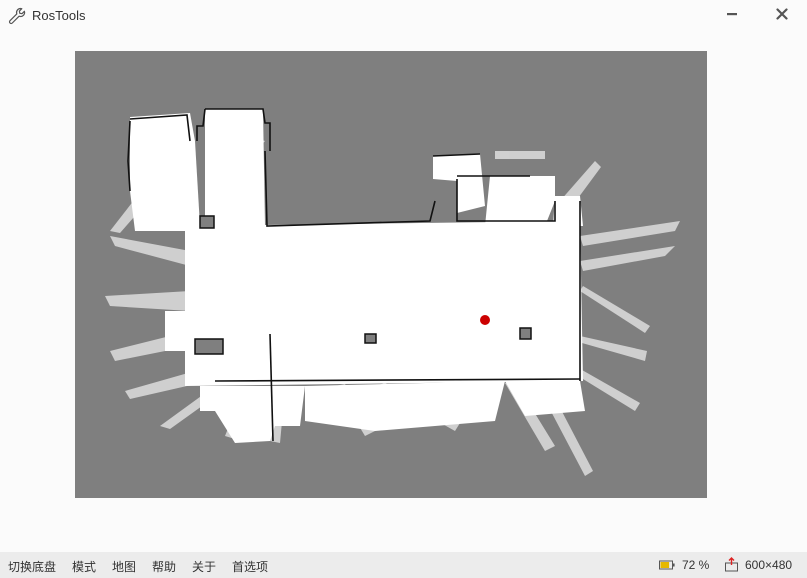 This screenshot has width=807, height=578. What do you see at coordinates (403, 565) in the screenshot?
I see `status-bar: 切换底盘 模式 地图 帮助 关于 首选项 72 % 600×480` at bounding box center [403, 565].